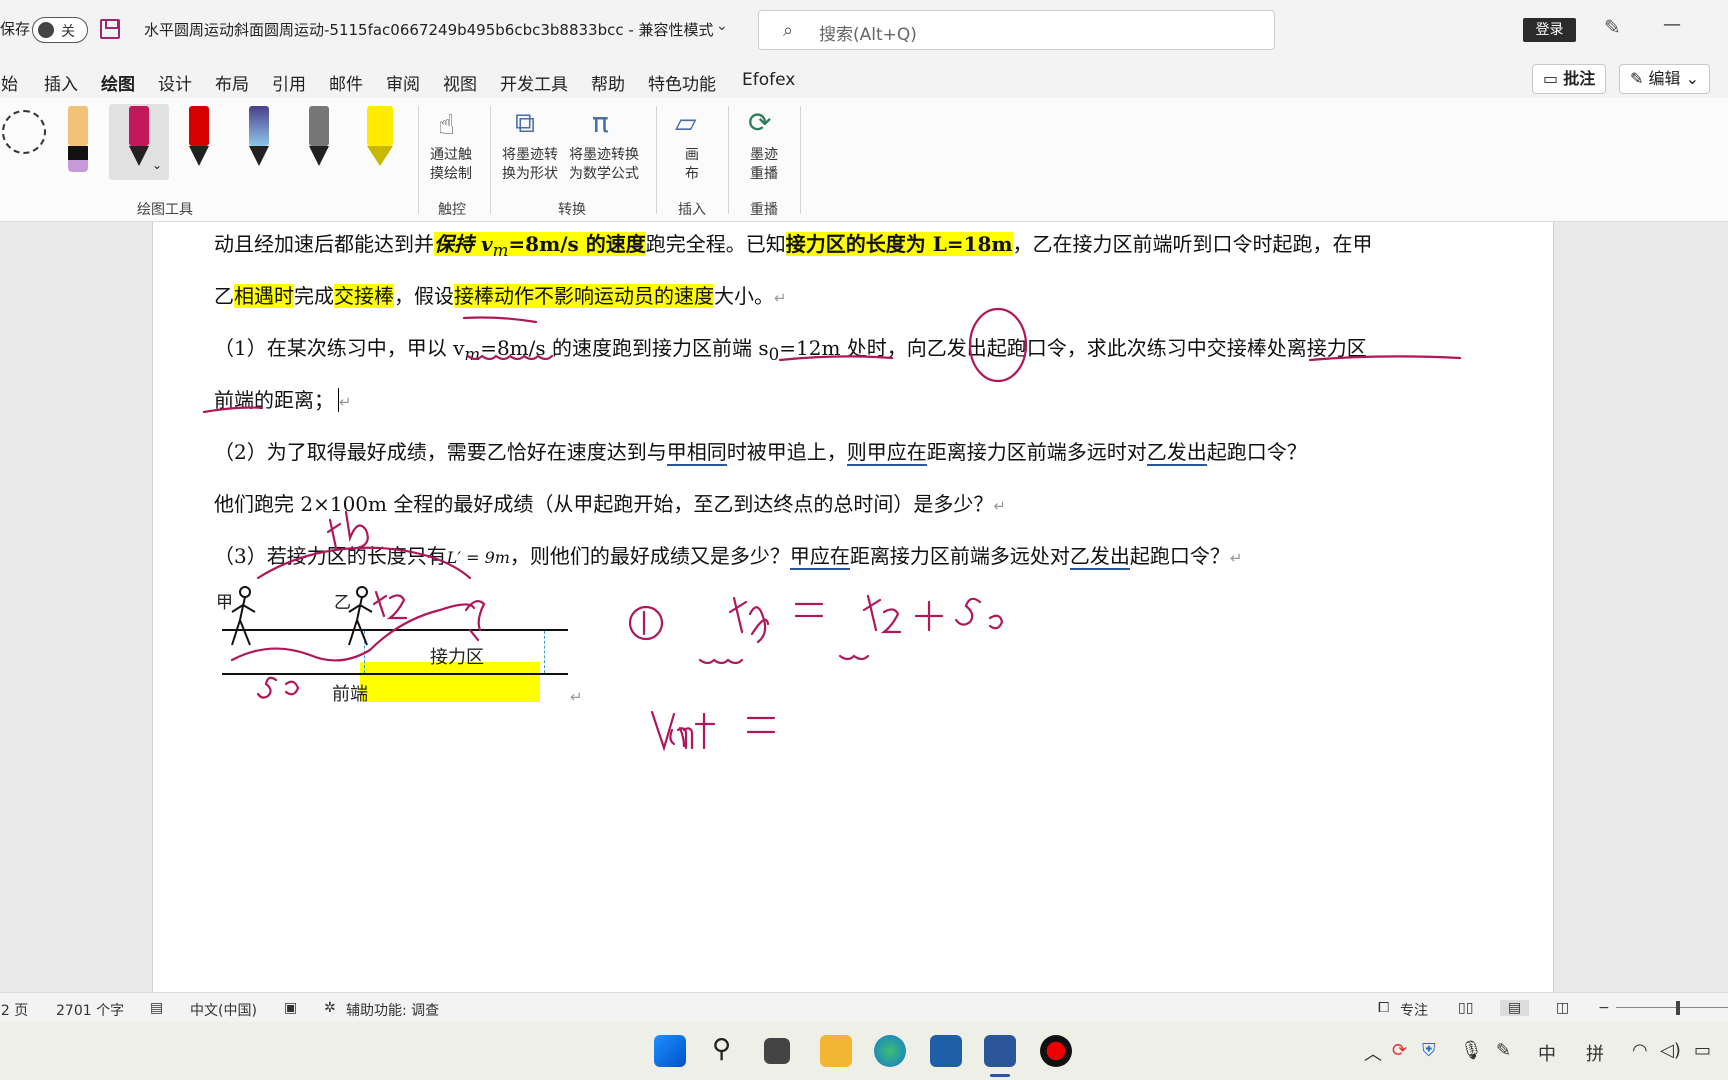 The width and height of the screenshot is (1728, 1080). I want to click on task-view-icon, so click(777, 1051).